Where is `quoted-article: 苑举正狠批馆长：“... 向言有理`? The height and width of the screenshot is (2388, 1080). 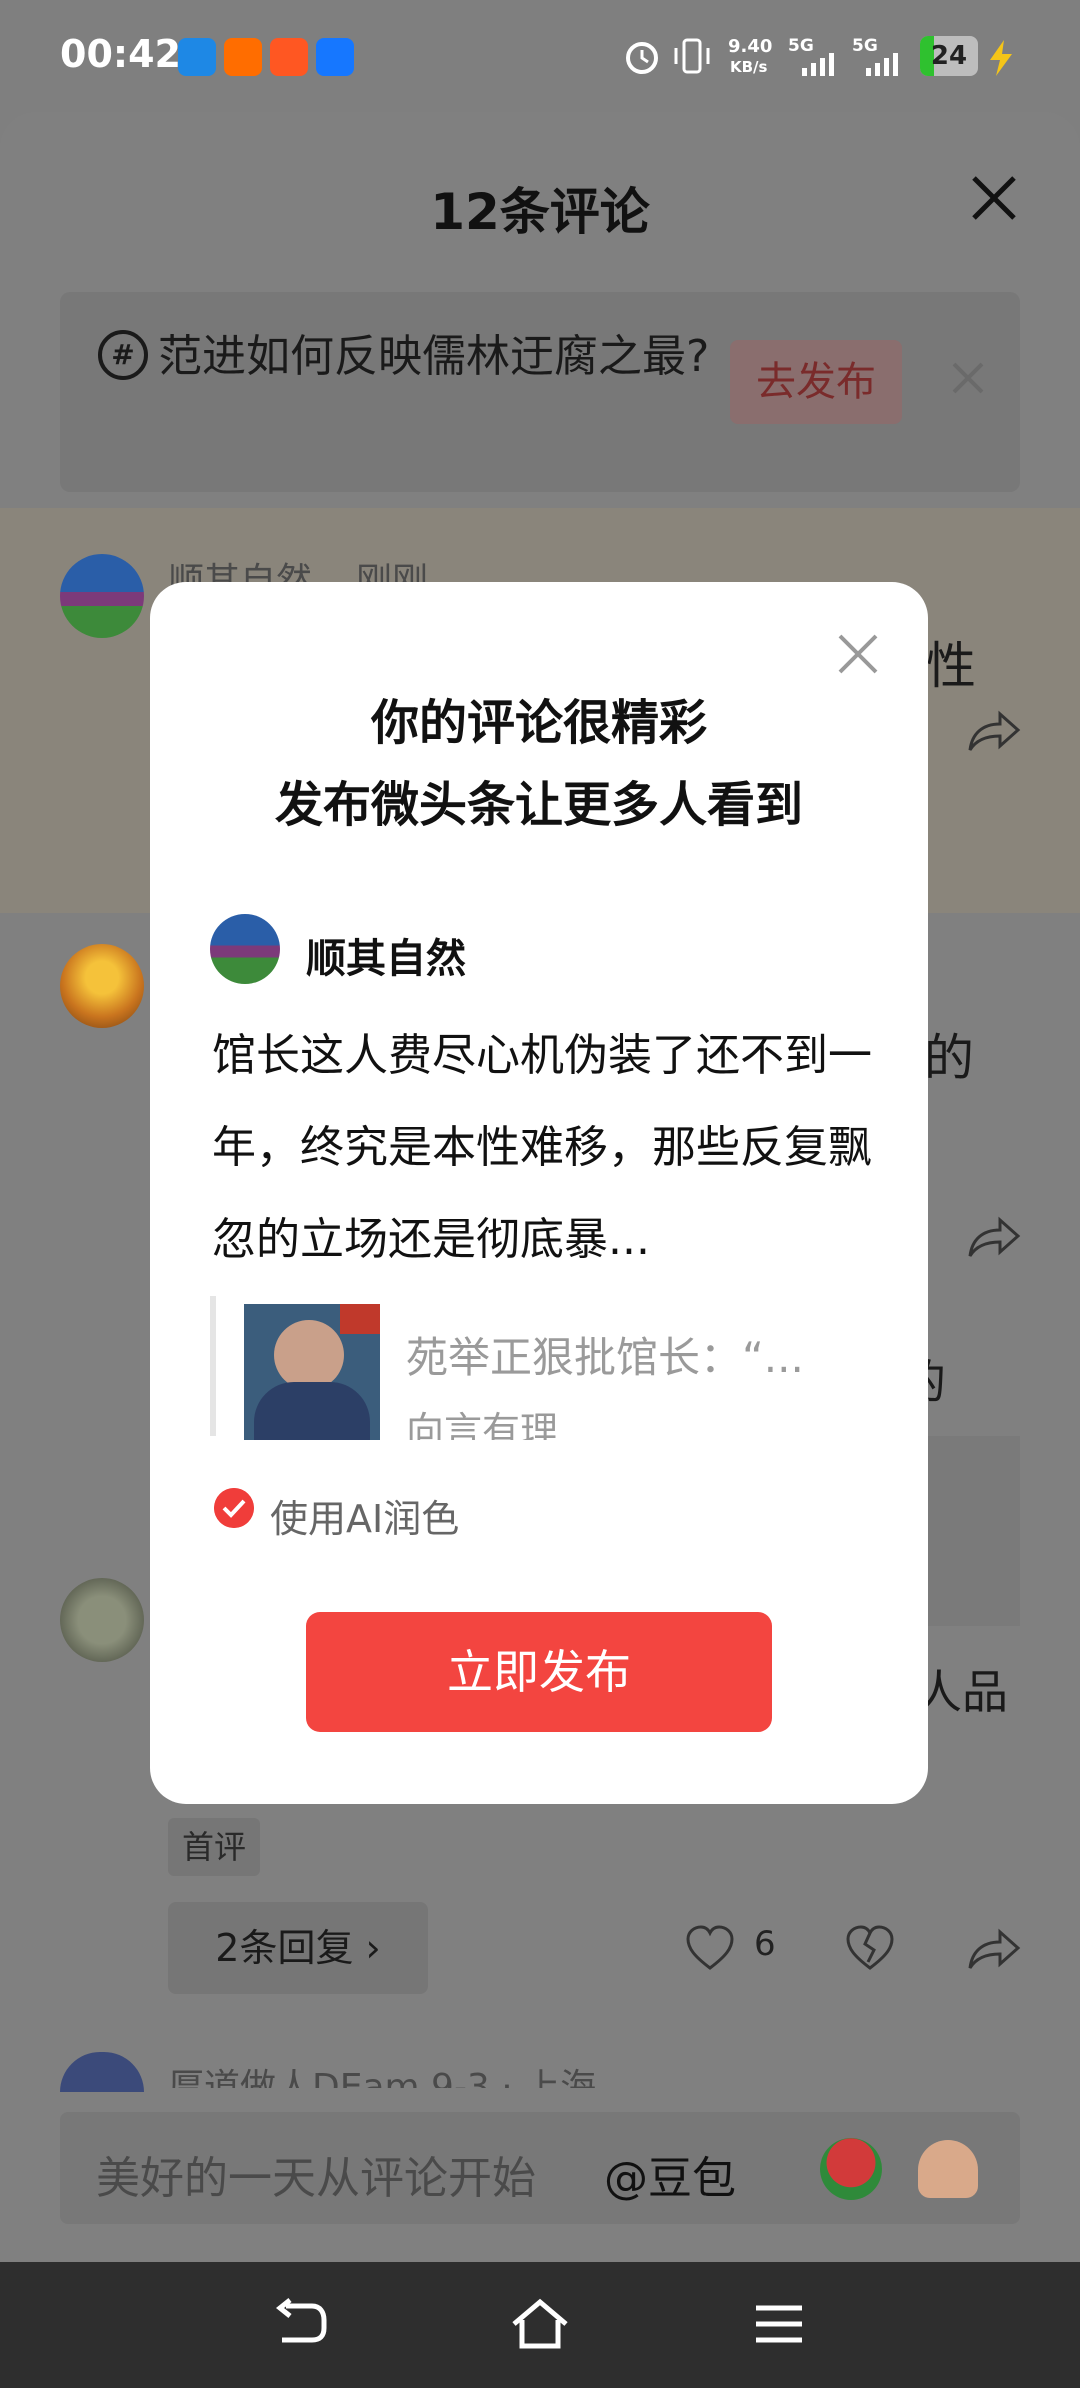 quoted-article: 苑举正狠批馆长：“... 向言有理 is located at coordinates (540, 1368).